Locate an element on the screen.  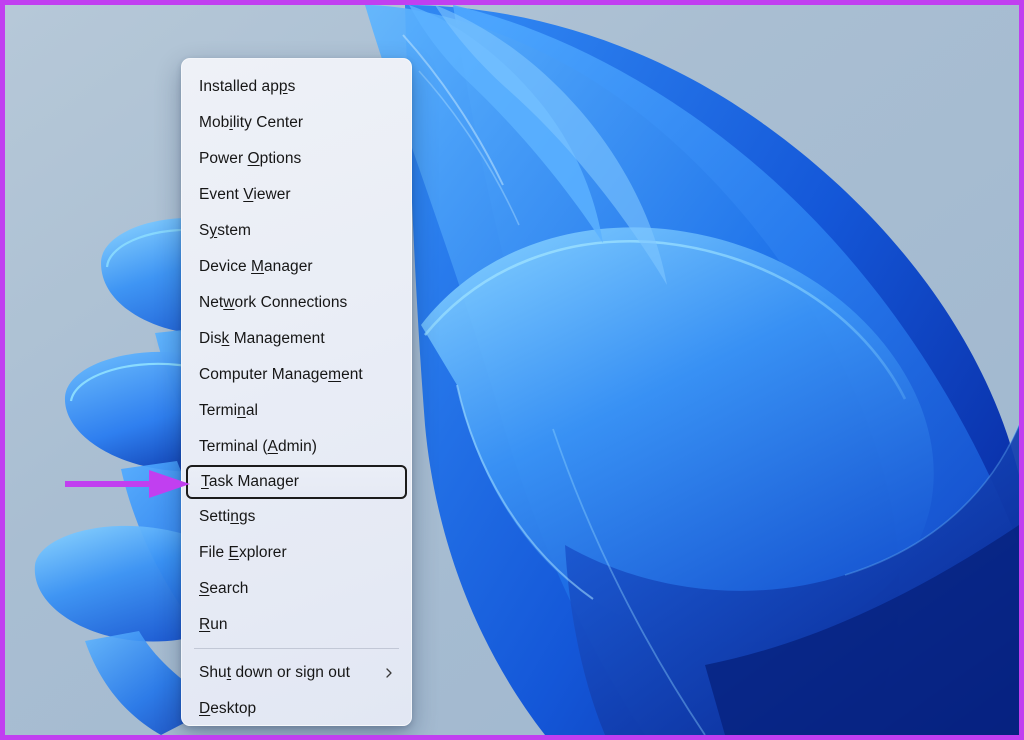
menu-item-settings: Settings is located at coordinates (296, 517).